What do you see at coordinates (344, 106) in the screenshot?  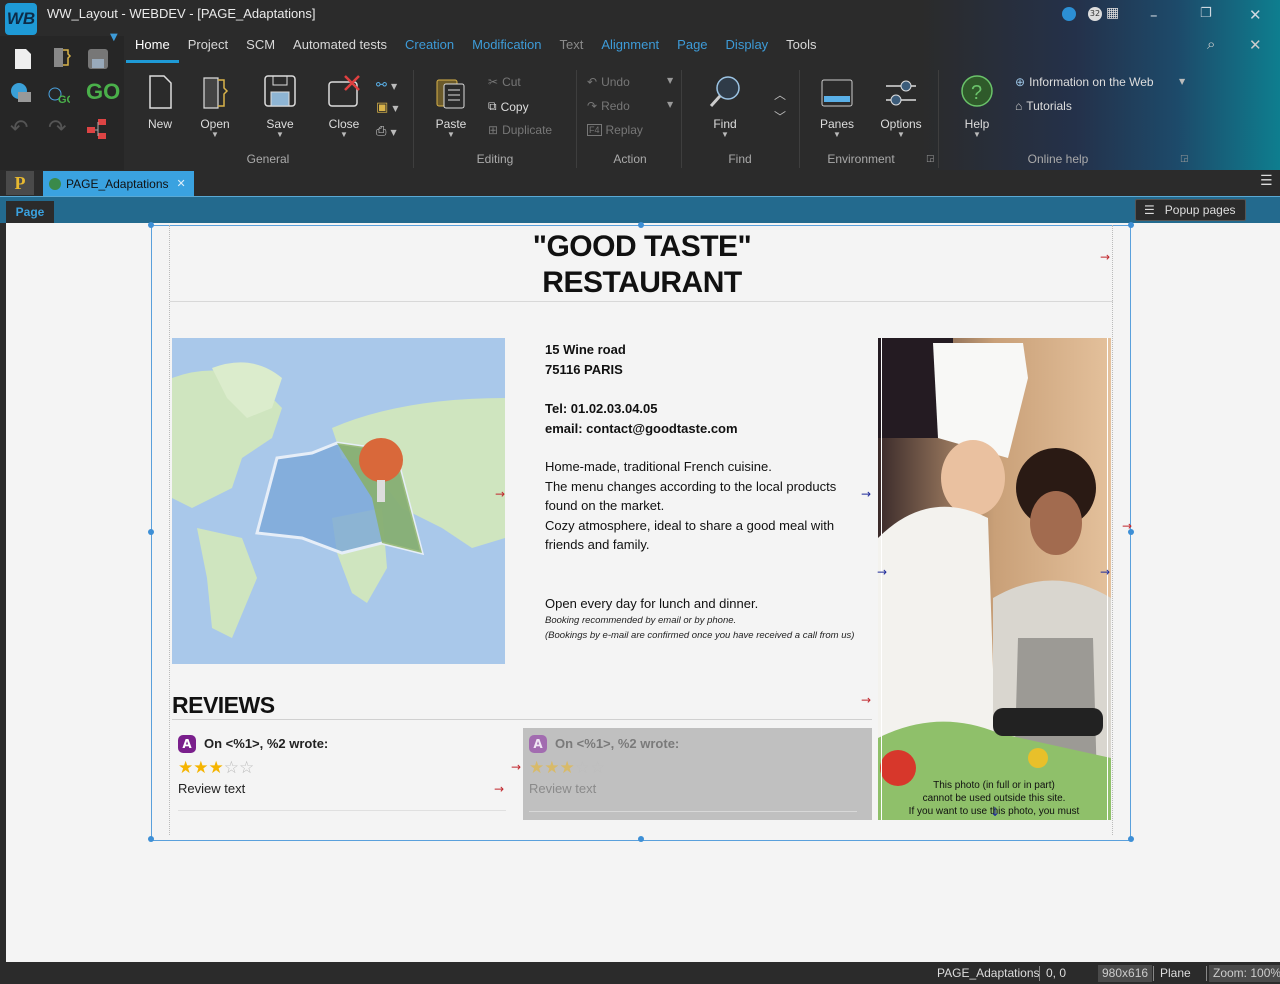 I see `close-button: Close ▼` at bounding box center [344, 106].